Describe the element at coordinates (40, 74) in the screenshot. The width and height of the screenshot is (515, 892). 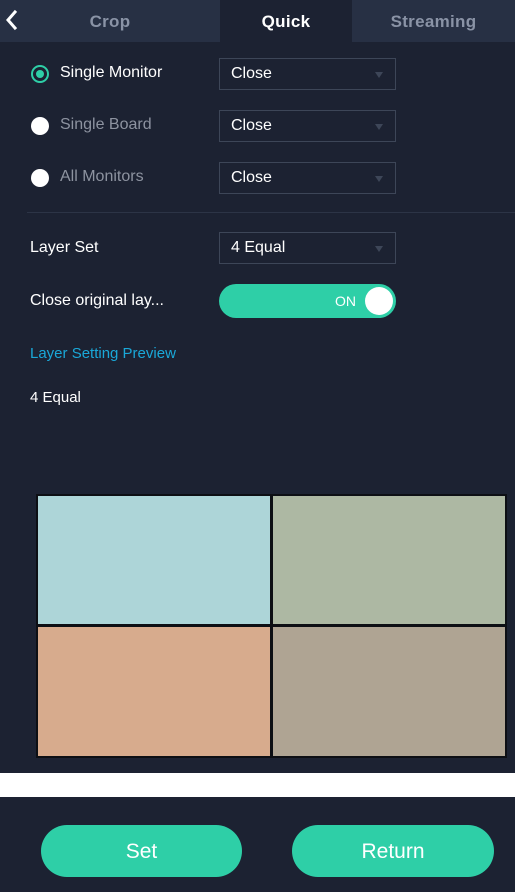
I see `radio-single-monitor` at that location.